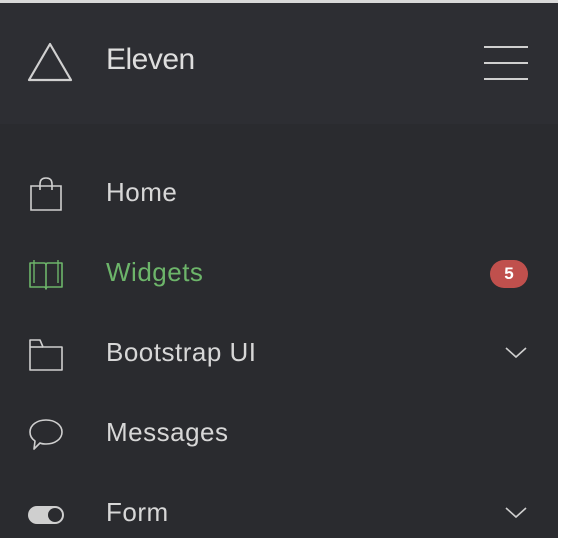 This screenshot has height=538, width=562. Describe the element at coordinates (155, 272) in the screenshot. I see `sidebar-item-label: Widgets` at that location.